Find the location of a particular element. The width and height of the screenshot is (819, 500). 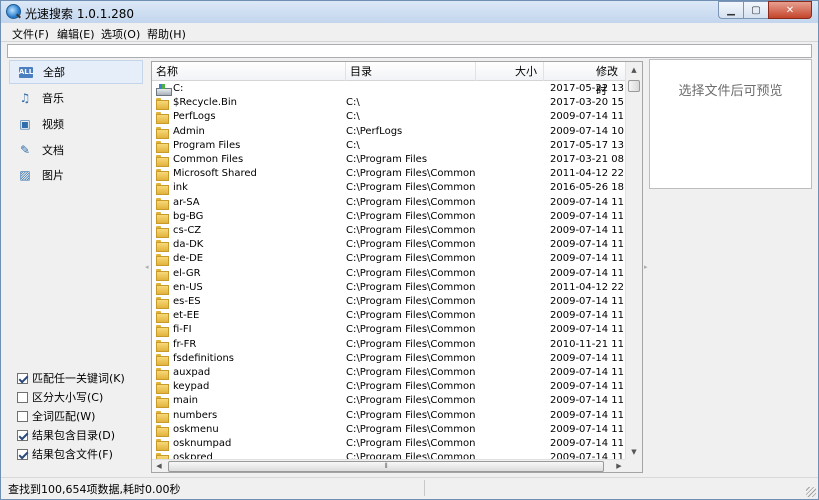

cell-dir: C:\PerfLogs is located at coordinates (374, 131).